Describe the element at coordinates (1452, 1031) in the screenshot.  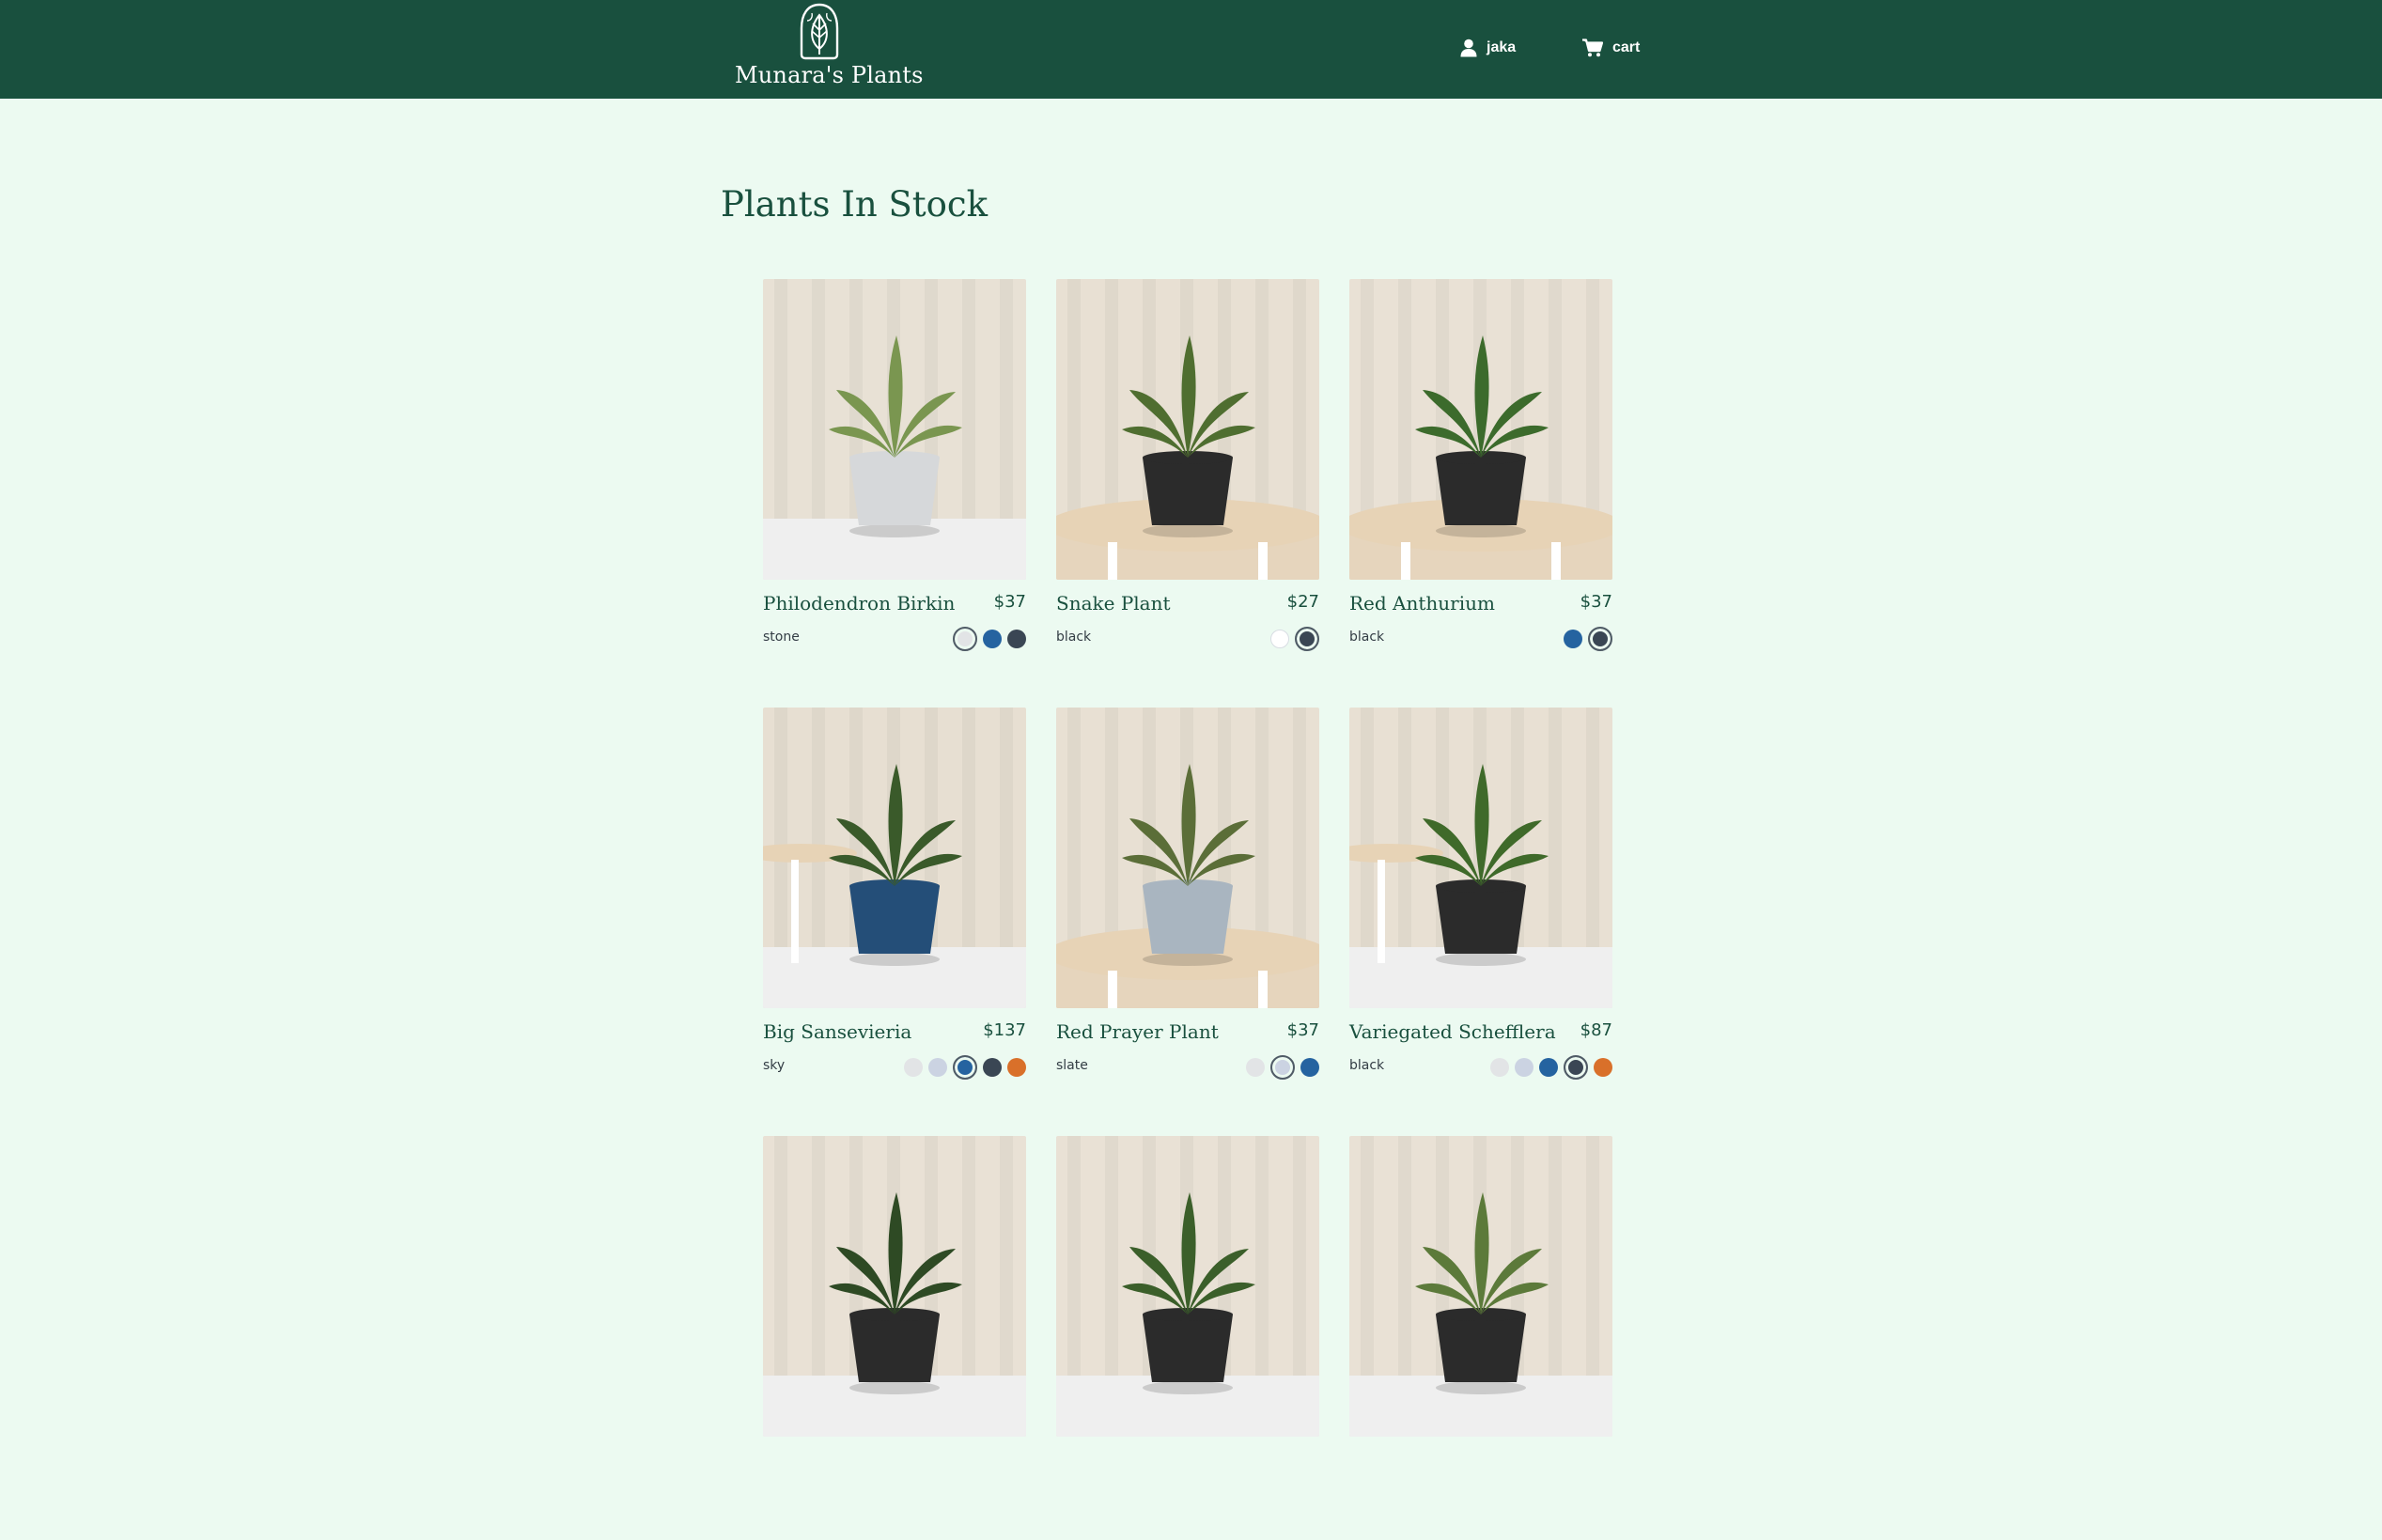
I see `product-name: Variegated Schefflera` at that location.